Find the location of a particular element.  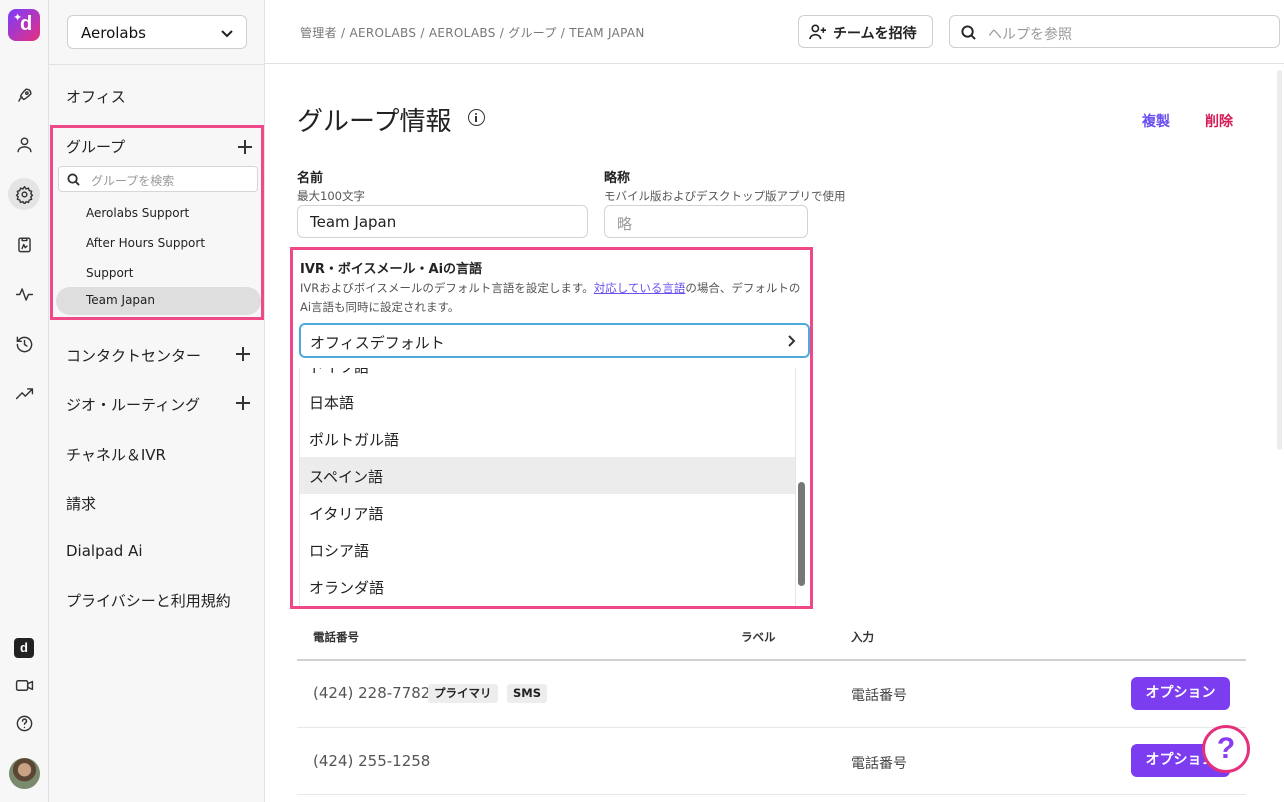

phone-number: (424) 228-7782 is located at coordinates (372, 693).